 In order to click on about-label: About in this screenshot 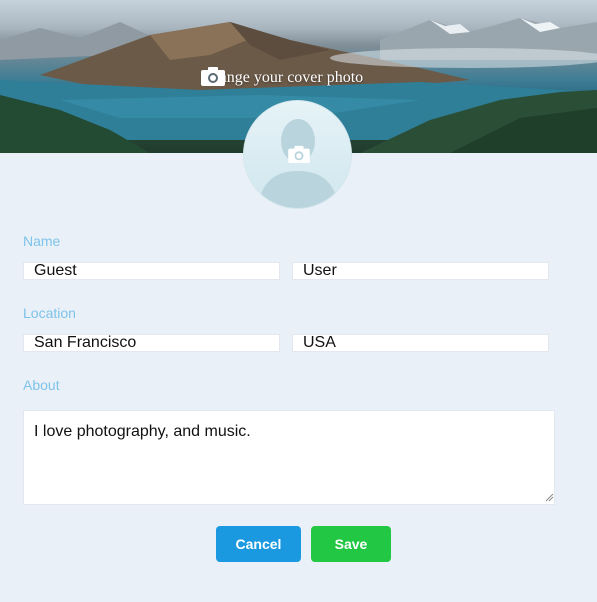, I will do `click(41, 385)`.